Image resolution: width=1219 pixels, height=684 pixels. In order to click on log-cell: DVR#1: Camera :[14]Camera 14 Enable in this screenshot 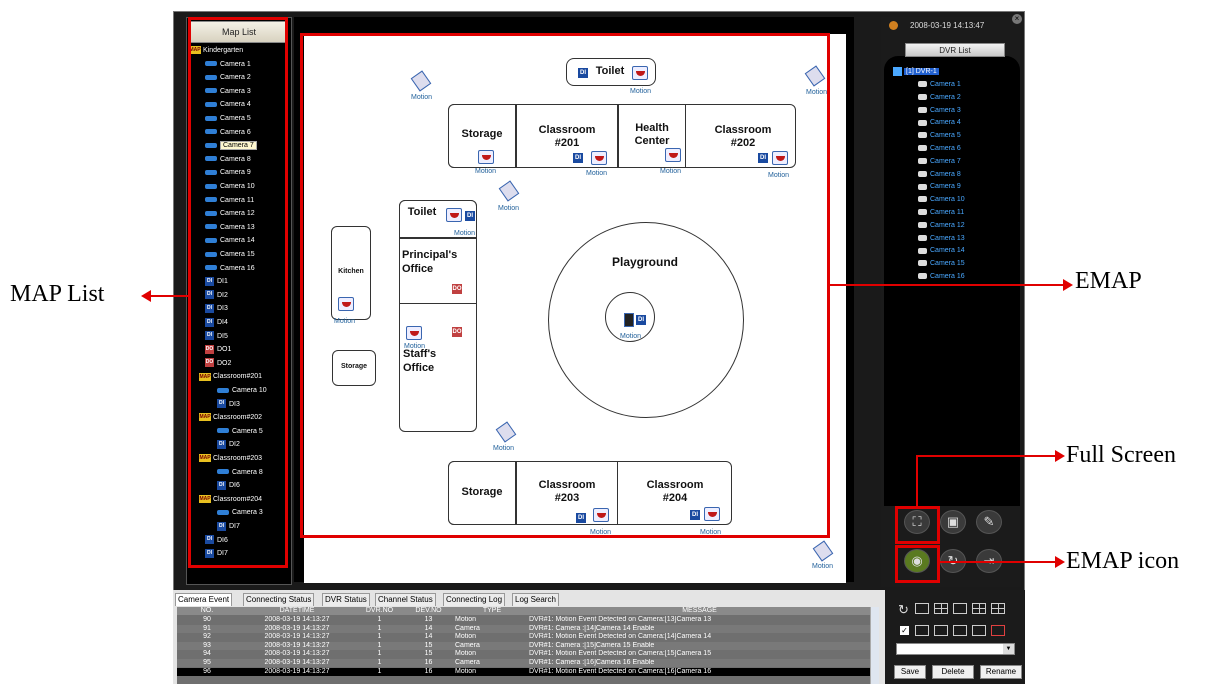, I will do `click(592, 628)`.